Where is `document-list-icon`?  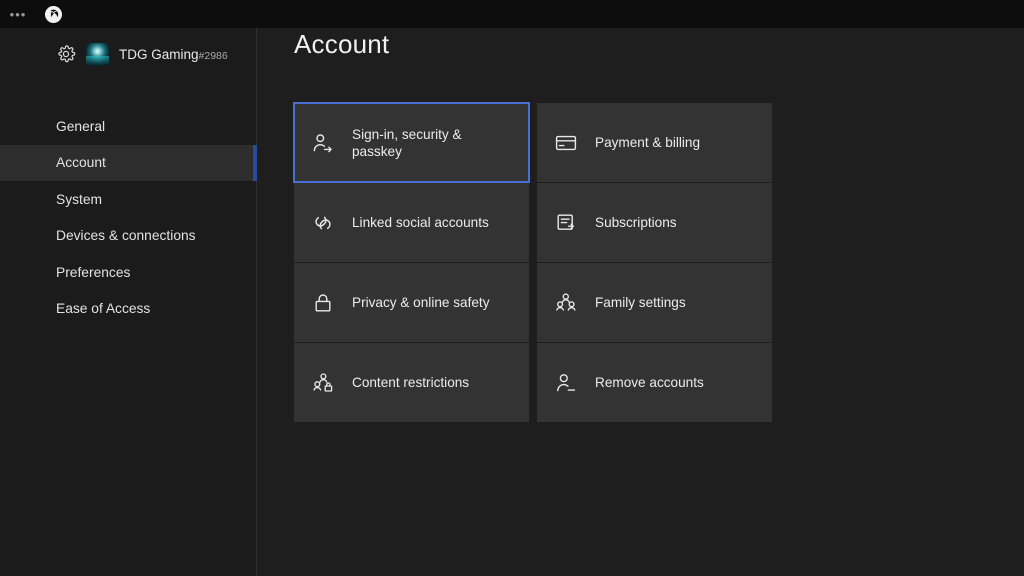
document-list-icon is located at coordinates (566, 223).